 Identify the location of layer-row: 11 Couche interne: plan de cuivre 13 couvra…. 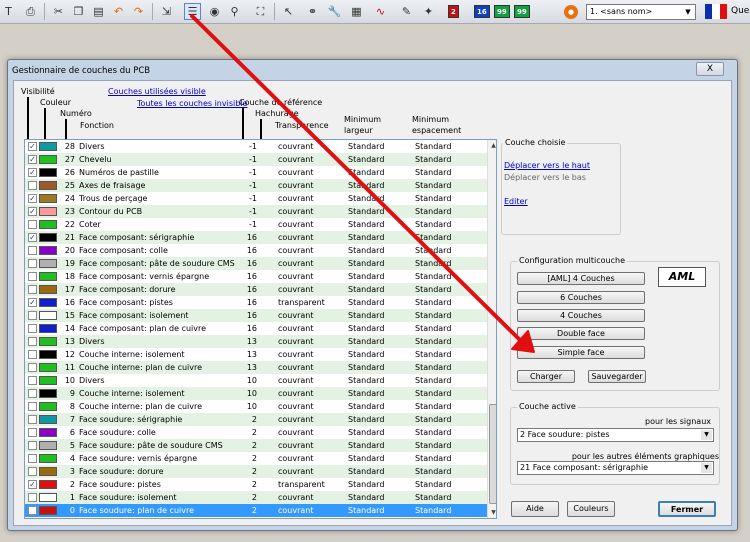
(256, 367).